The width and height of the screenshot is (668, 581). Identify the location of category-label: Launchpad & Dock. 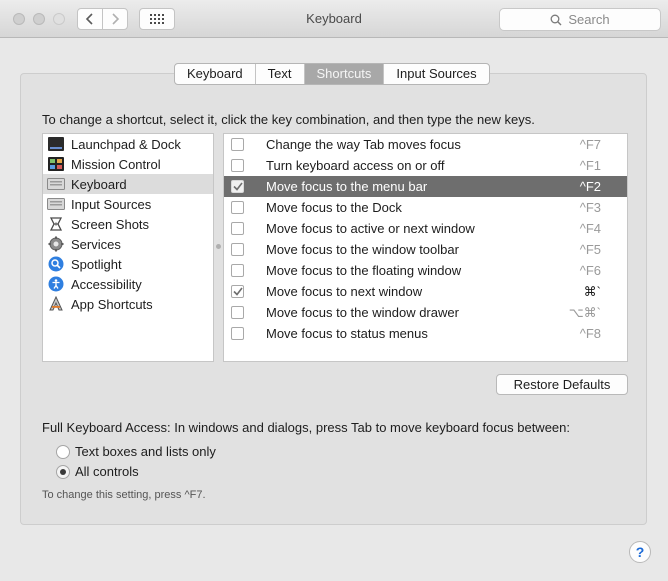
(126, 144).